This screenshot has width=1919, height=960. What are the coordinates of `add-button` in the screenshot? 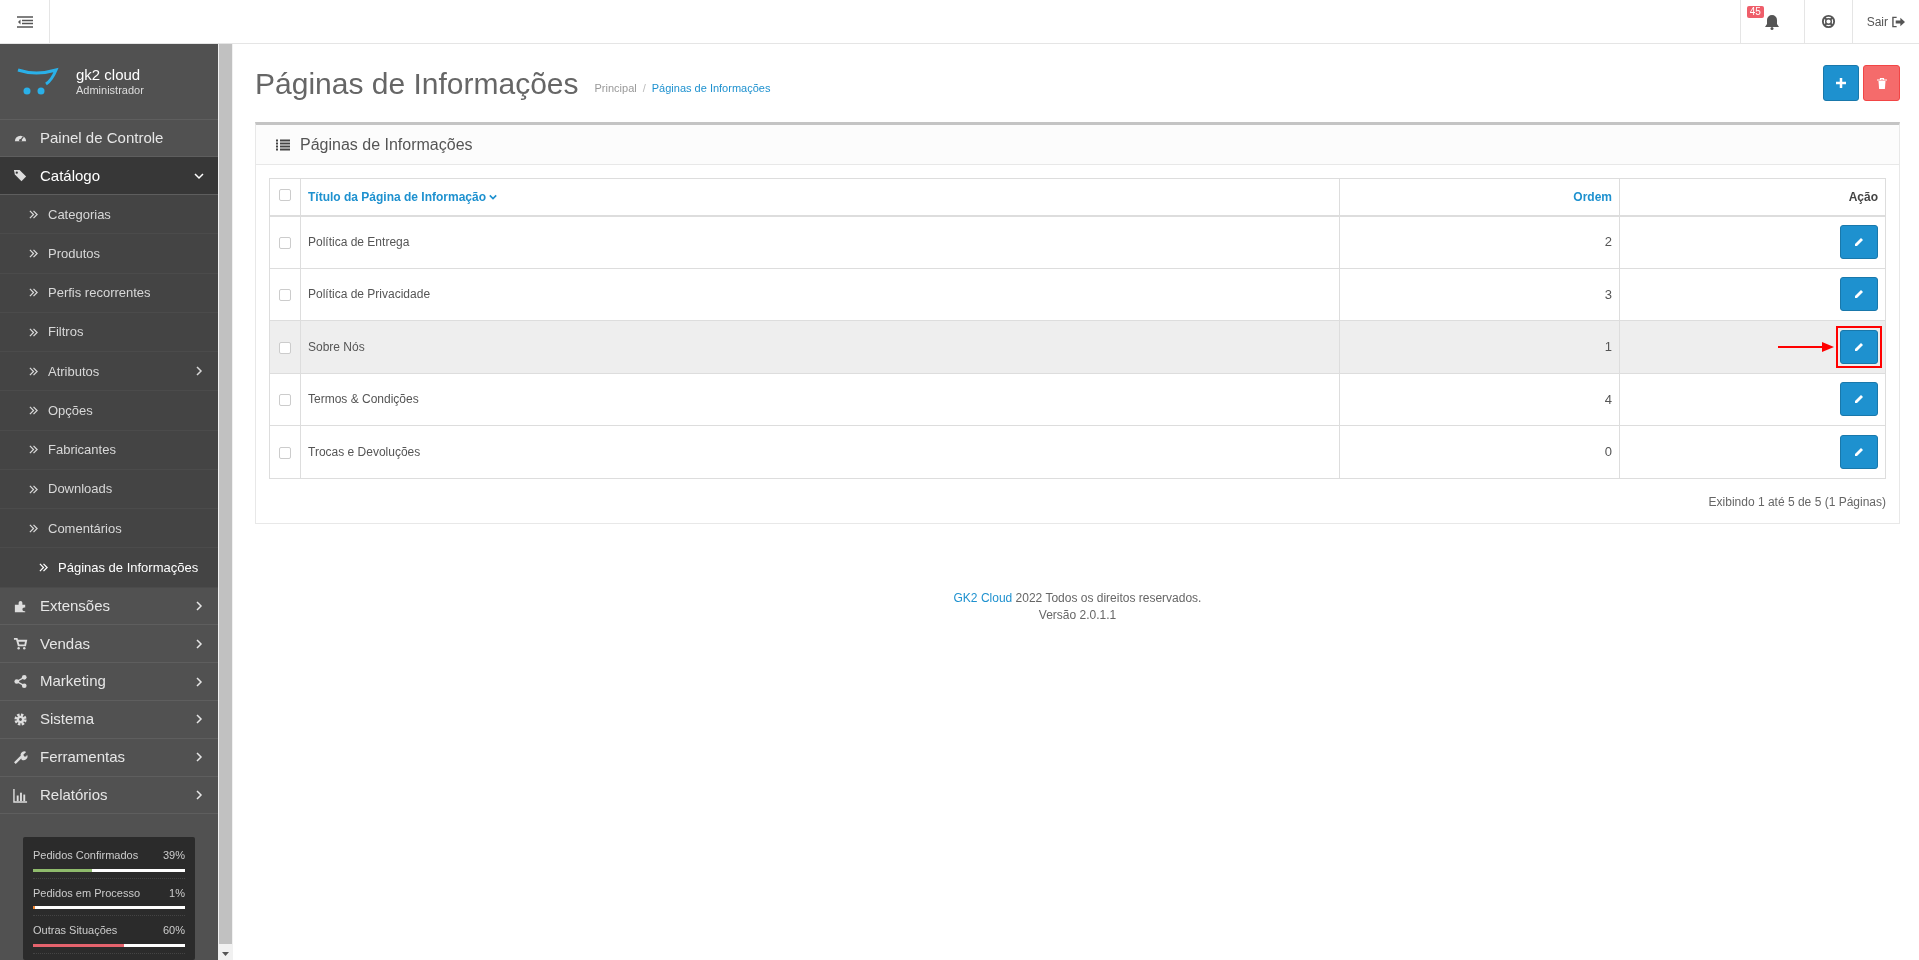 It's located at (1841, 83).